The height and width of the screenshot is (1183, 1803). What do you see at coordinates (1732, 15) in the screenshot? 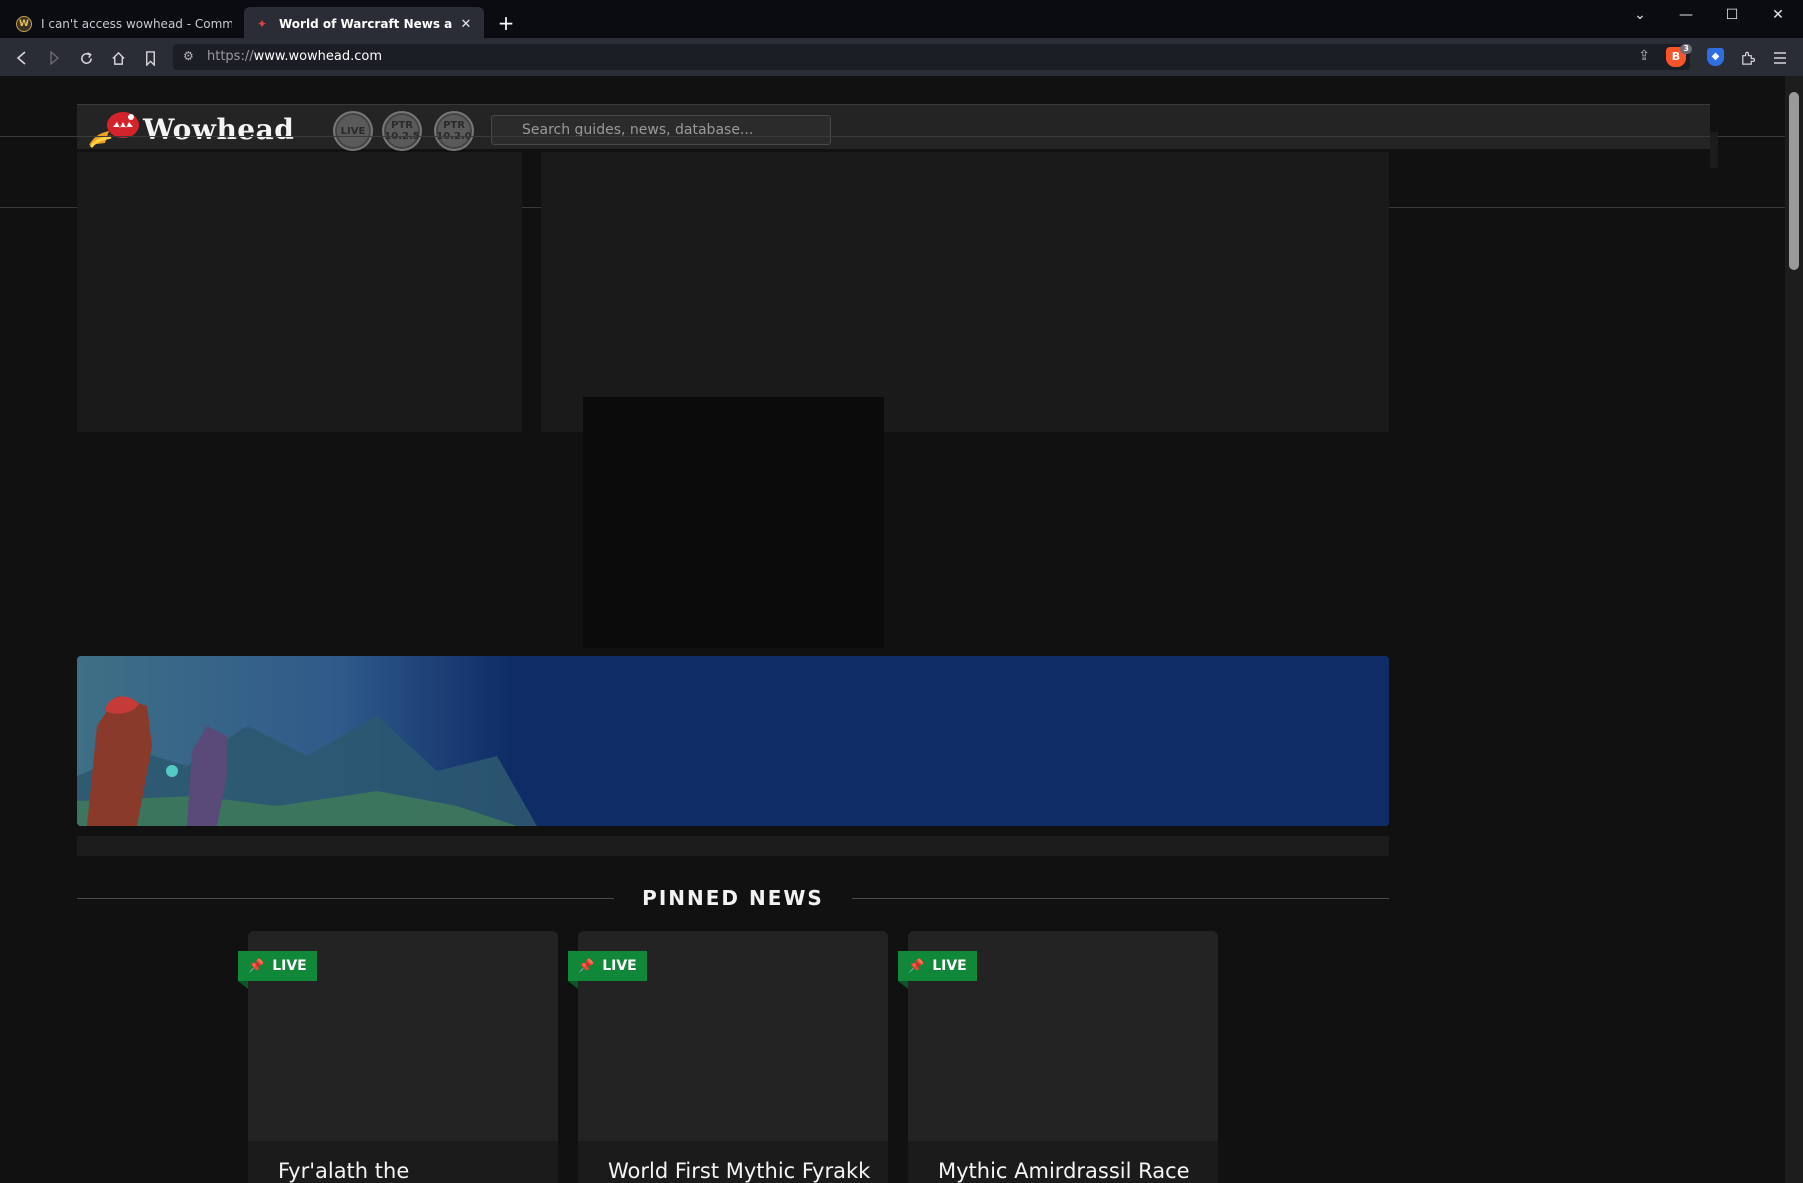
I see `maximize-button: ☐` at bounding box center [1732, 15].